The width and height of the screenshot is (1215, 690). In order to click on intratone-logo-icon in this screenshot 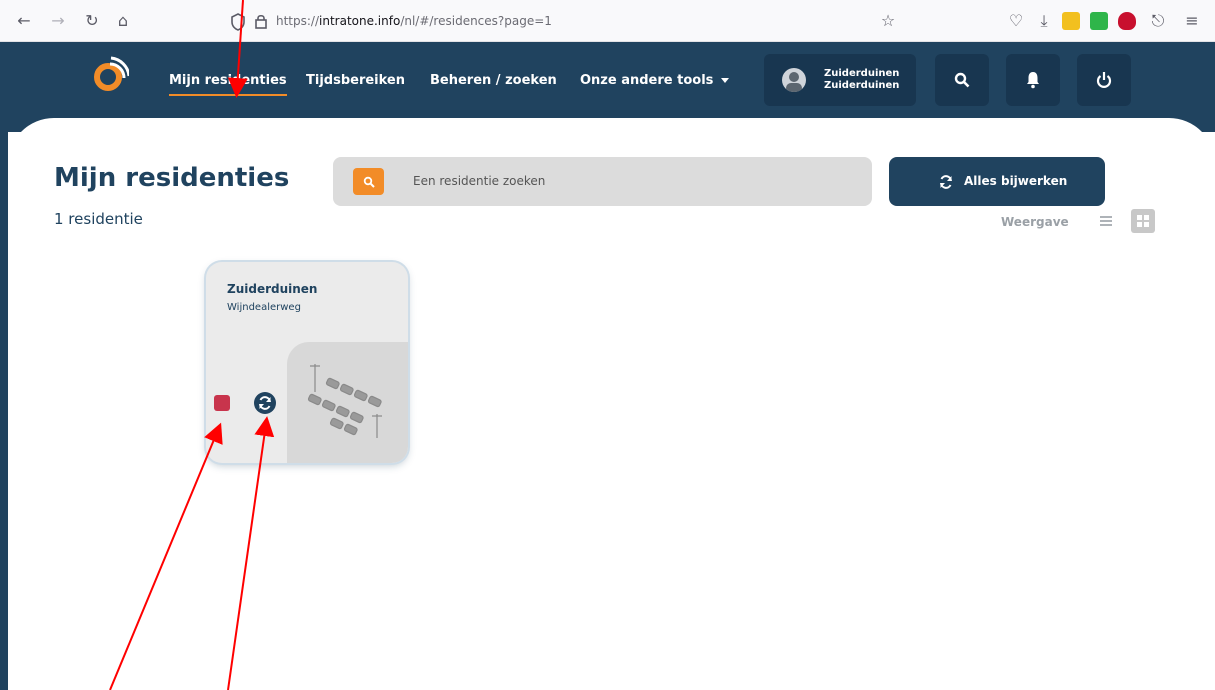, I will do `click(111, 74)`.